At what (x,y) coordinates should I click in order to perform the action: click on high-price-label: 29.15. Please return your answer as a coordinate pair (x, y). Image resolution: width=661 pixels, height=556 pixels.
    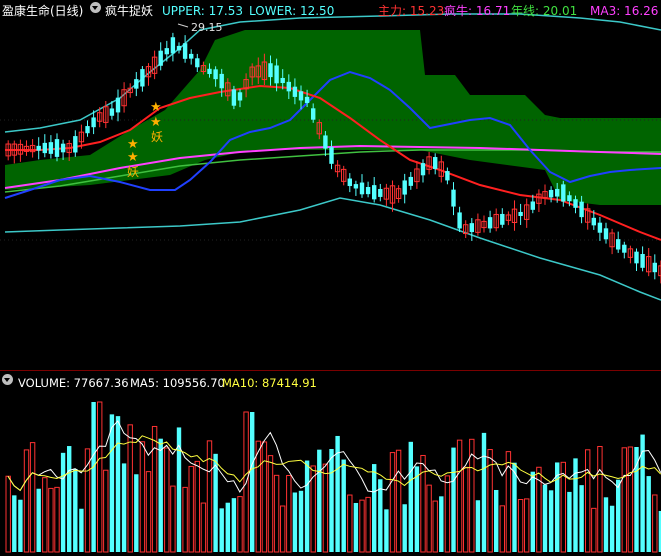
    Looking at the image, I should click on (207, 27).